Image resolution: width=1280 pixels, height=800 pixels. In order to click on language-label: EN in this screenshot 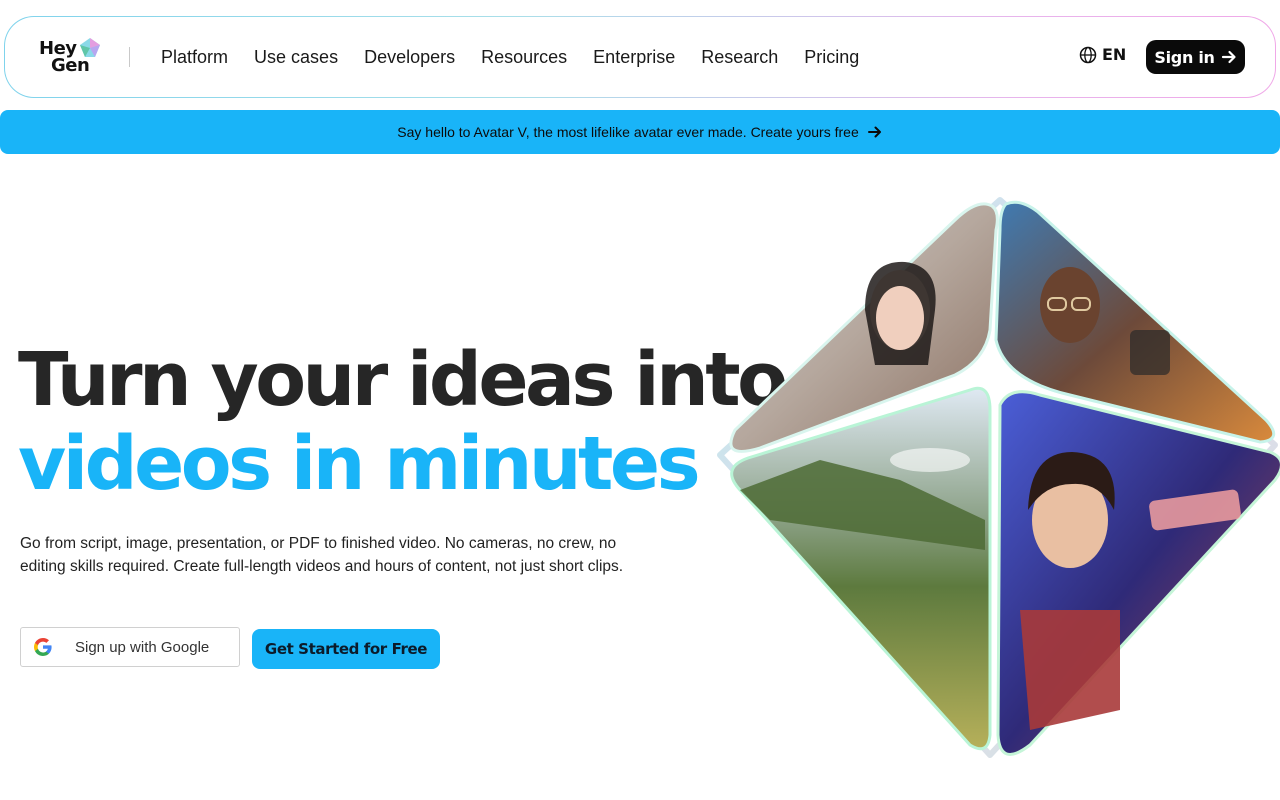, I will do `click(1114, 54)`.